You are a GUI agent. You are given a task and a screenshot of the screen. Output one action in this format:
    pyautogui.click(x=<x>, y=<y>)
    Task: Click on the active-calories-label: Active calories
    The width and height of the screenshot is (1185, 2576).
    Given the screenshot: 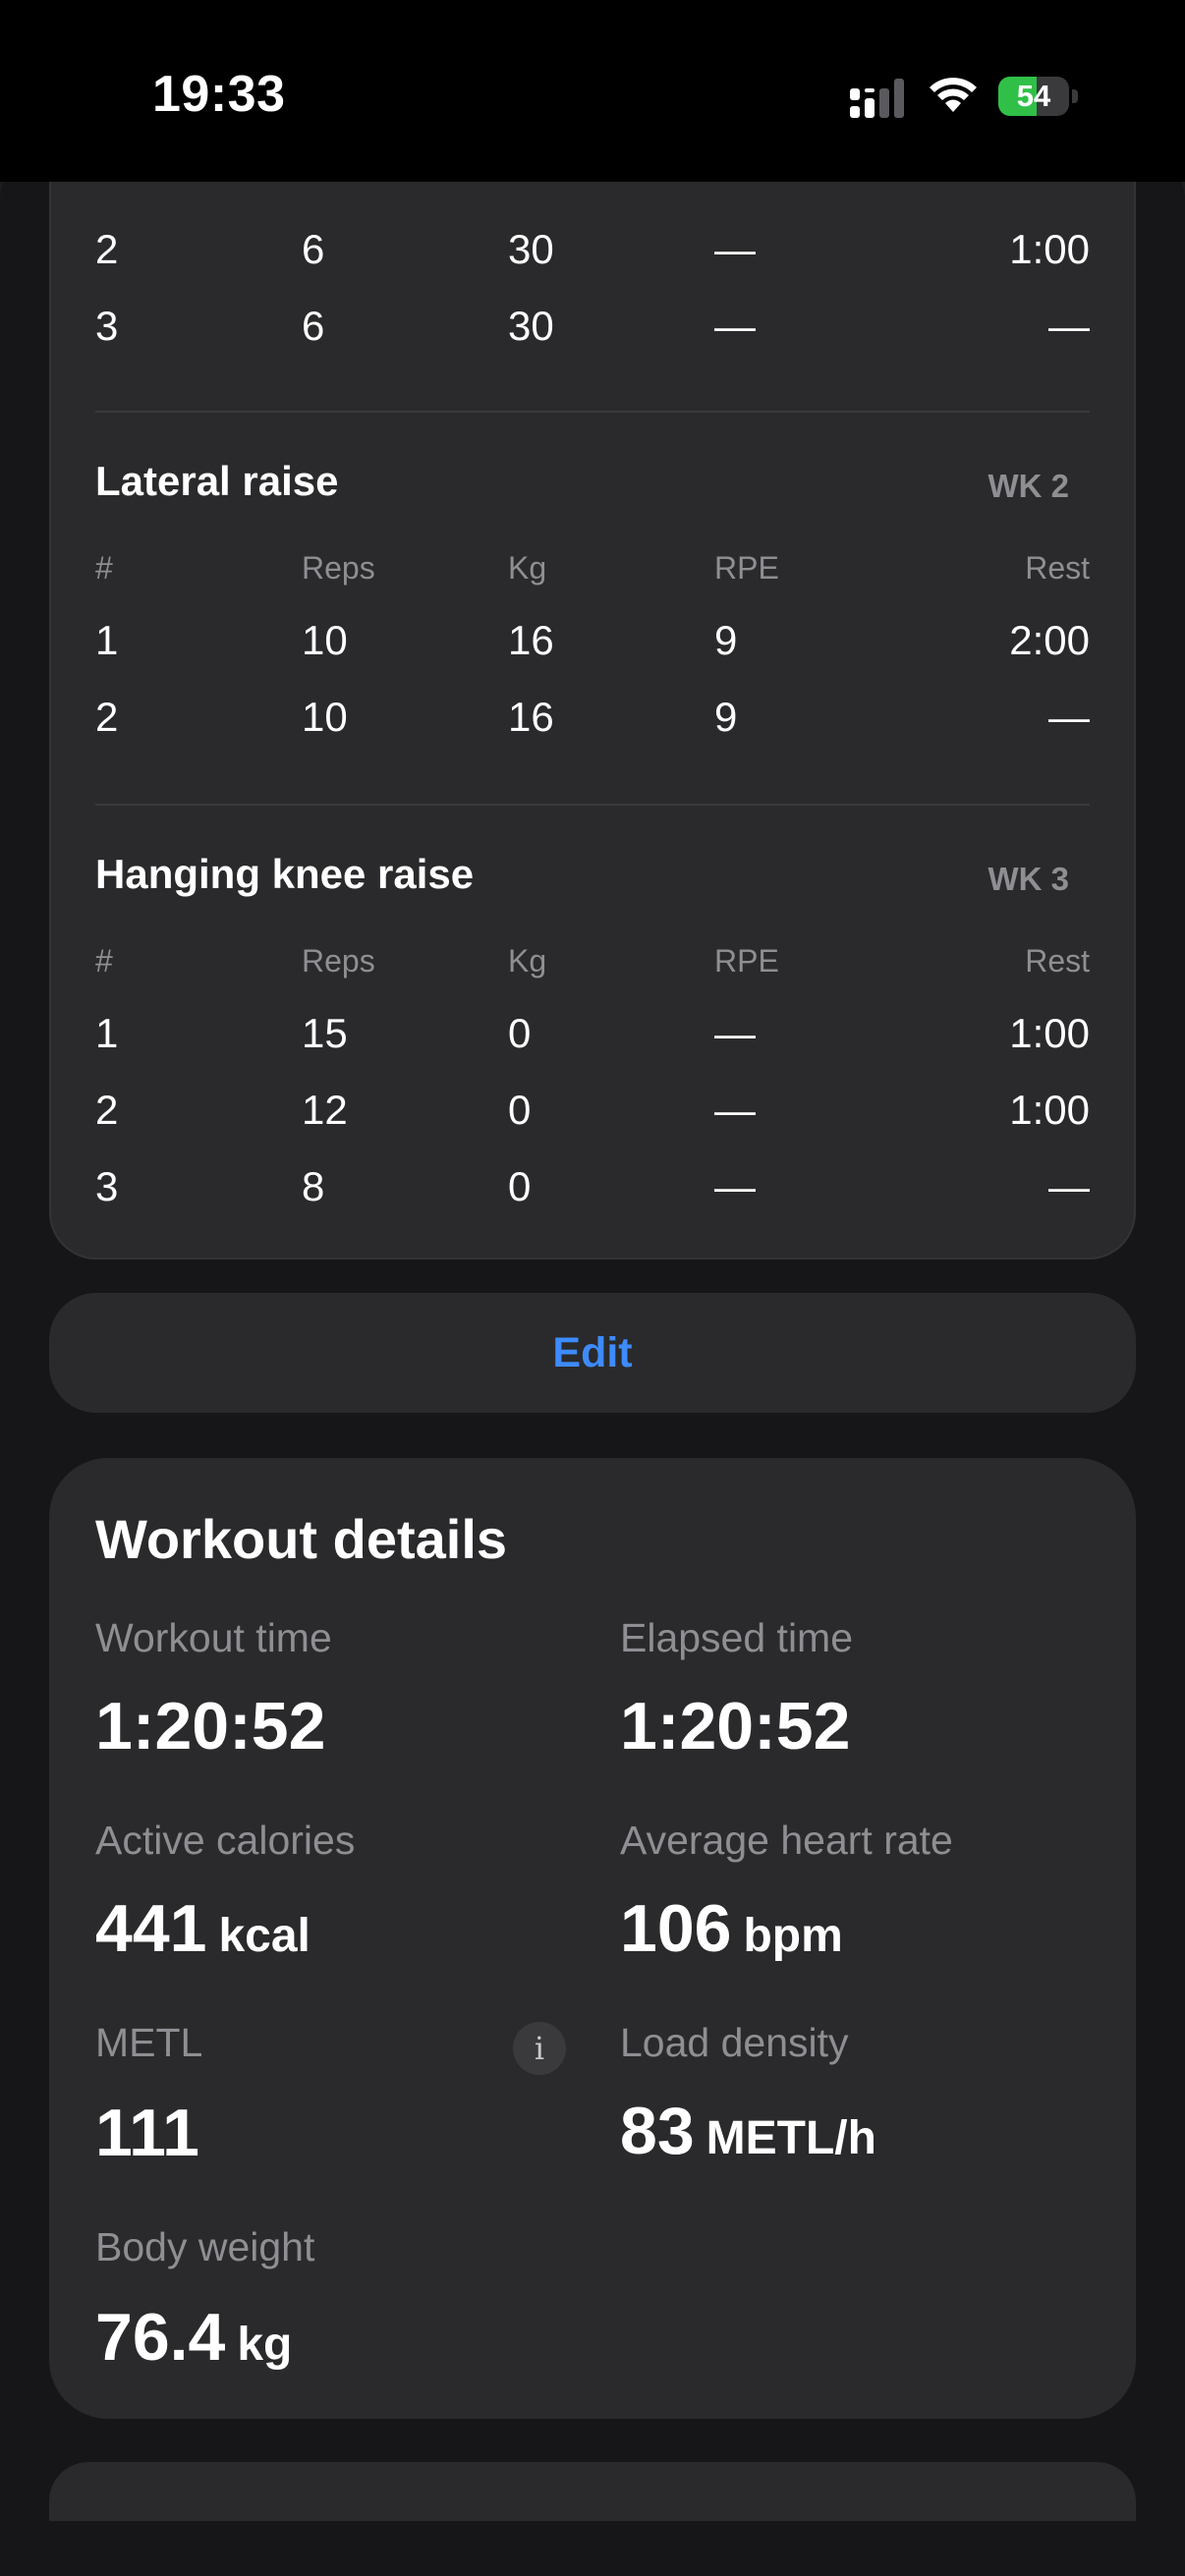 What is the action you would take?
    pyautogui.click(x=226, y=1840)
    